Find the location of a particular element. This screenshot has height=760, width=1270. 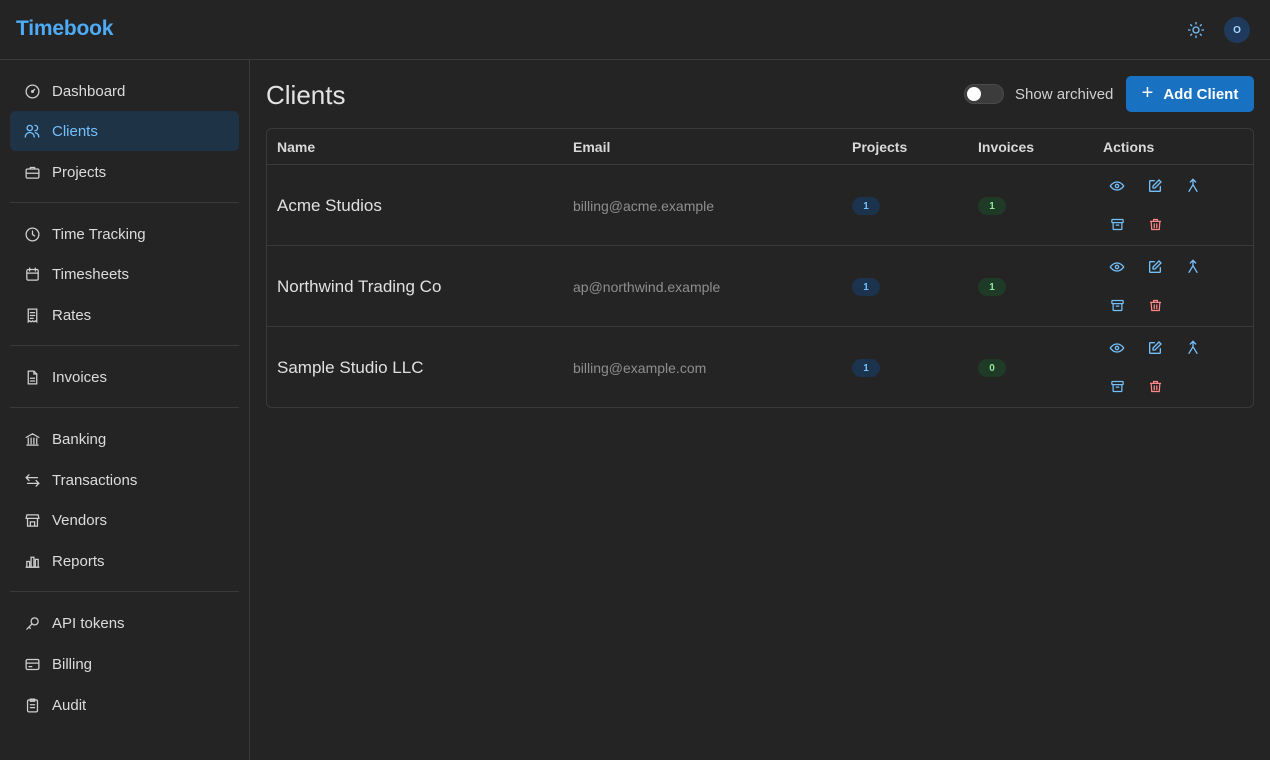

sidebar-item-vendors: Vendors is located at coordinates (124, 520).